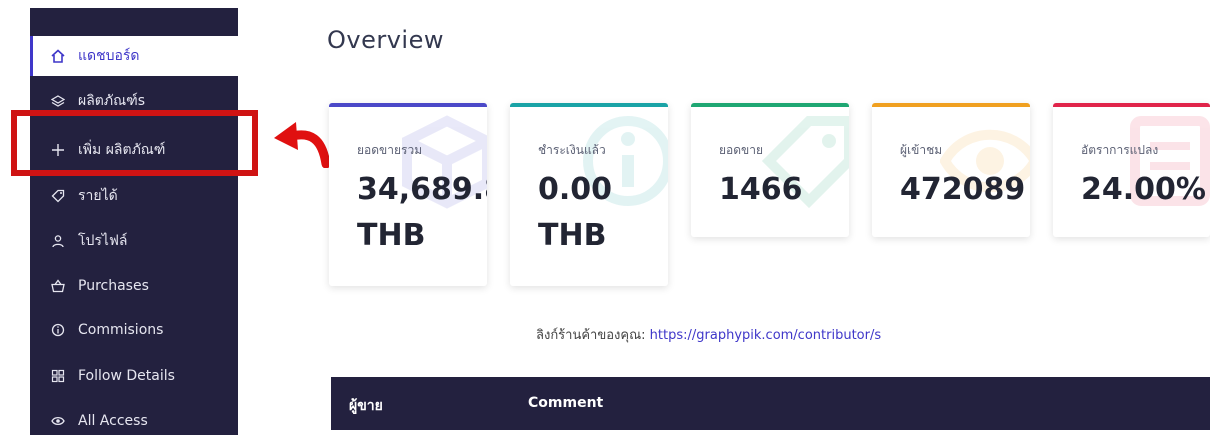  What do you see at coordinates (366, 406) in the screenshot?
I see `column-header-seller: ผู้ขาย` at bounding box center [366, 406].